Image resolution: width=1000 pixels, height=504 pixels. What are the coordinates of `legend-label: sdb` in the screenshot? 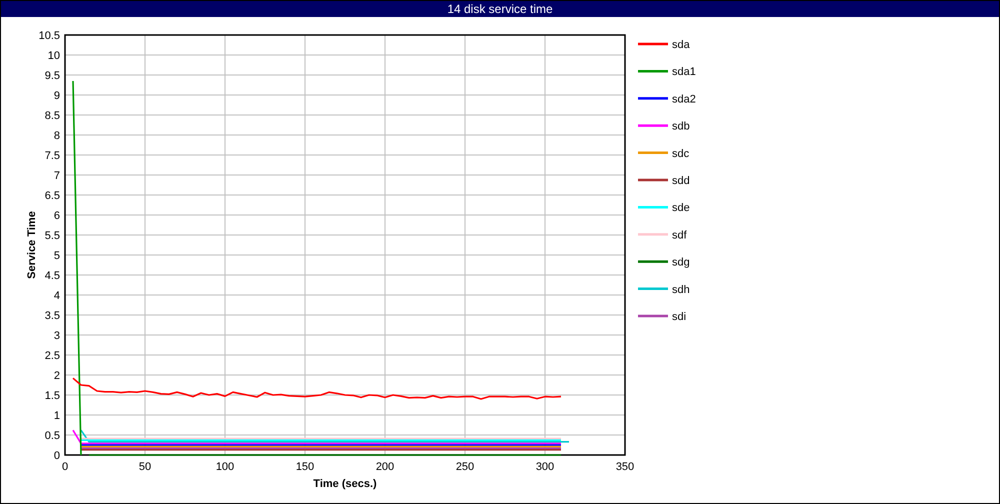 It's located at (681, 126).